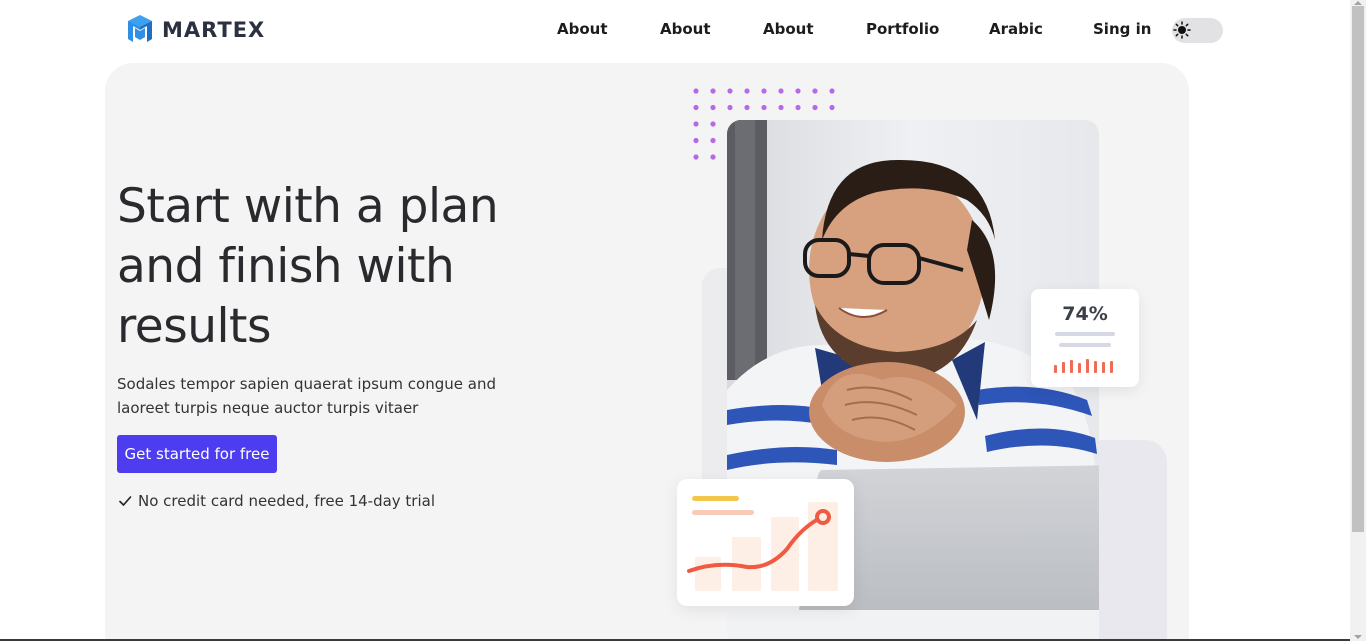 The height and width of the screenshot is (641, 1366). I want to click on trial-note: No credit card needed, free 14-day trial, so click(276, 501).